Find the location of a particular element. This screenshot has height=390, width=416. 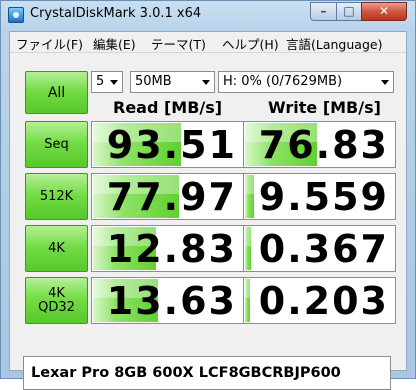

maximize-icon: □ is located at coordinates (349, 11).